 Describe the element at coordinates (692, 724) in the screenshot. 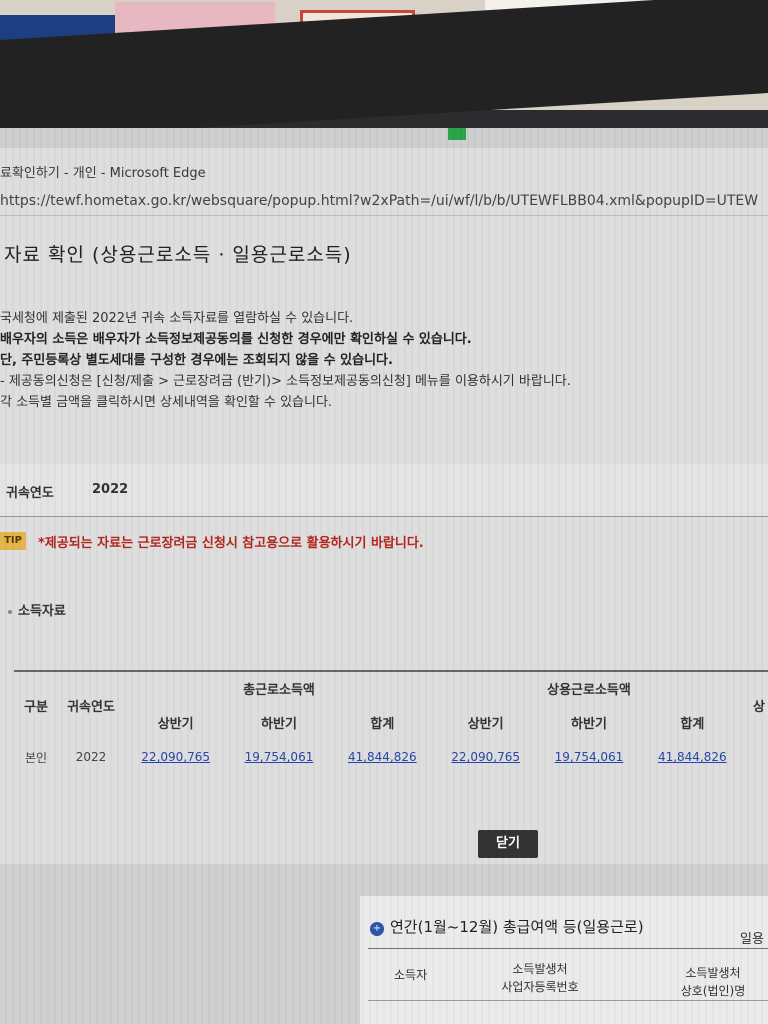

I see `col-regular-sum: 합계` at that location.